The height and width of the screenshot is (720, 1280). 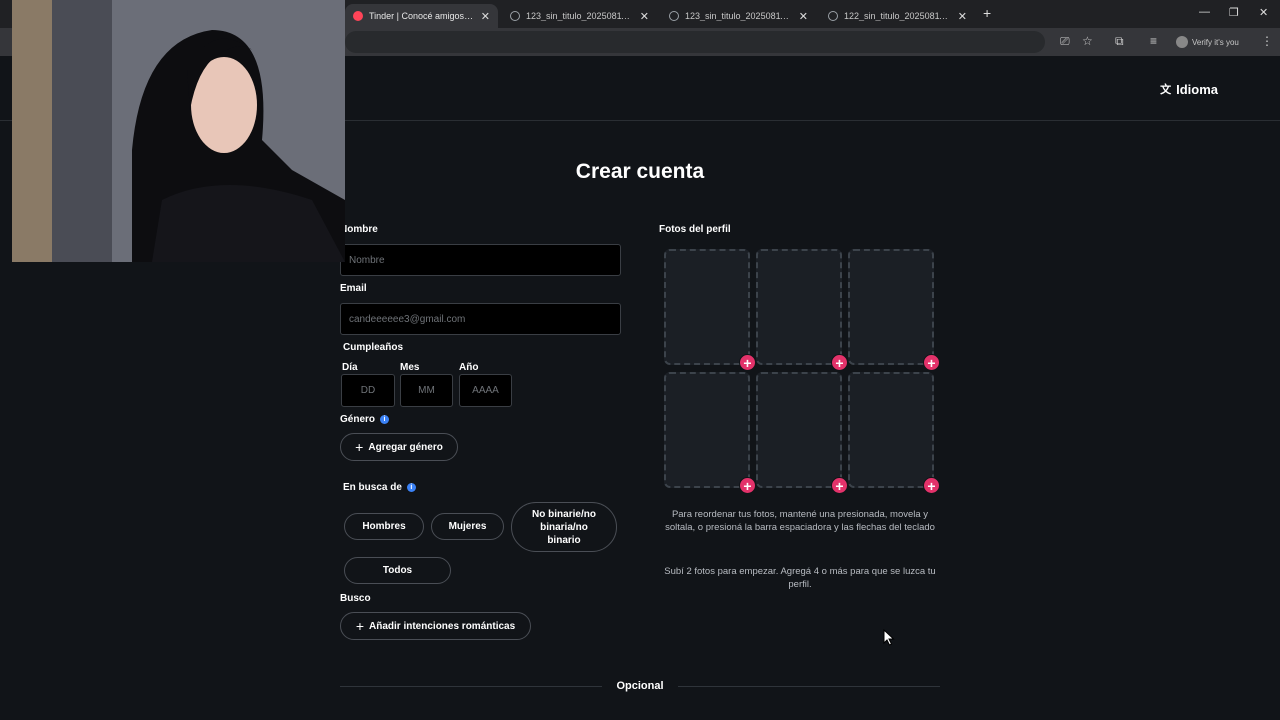 What do you see at coordinates (355, 598) in the screenshot?
I see `seeking-label: Busco` at bounding box center [355, 598].